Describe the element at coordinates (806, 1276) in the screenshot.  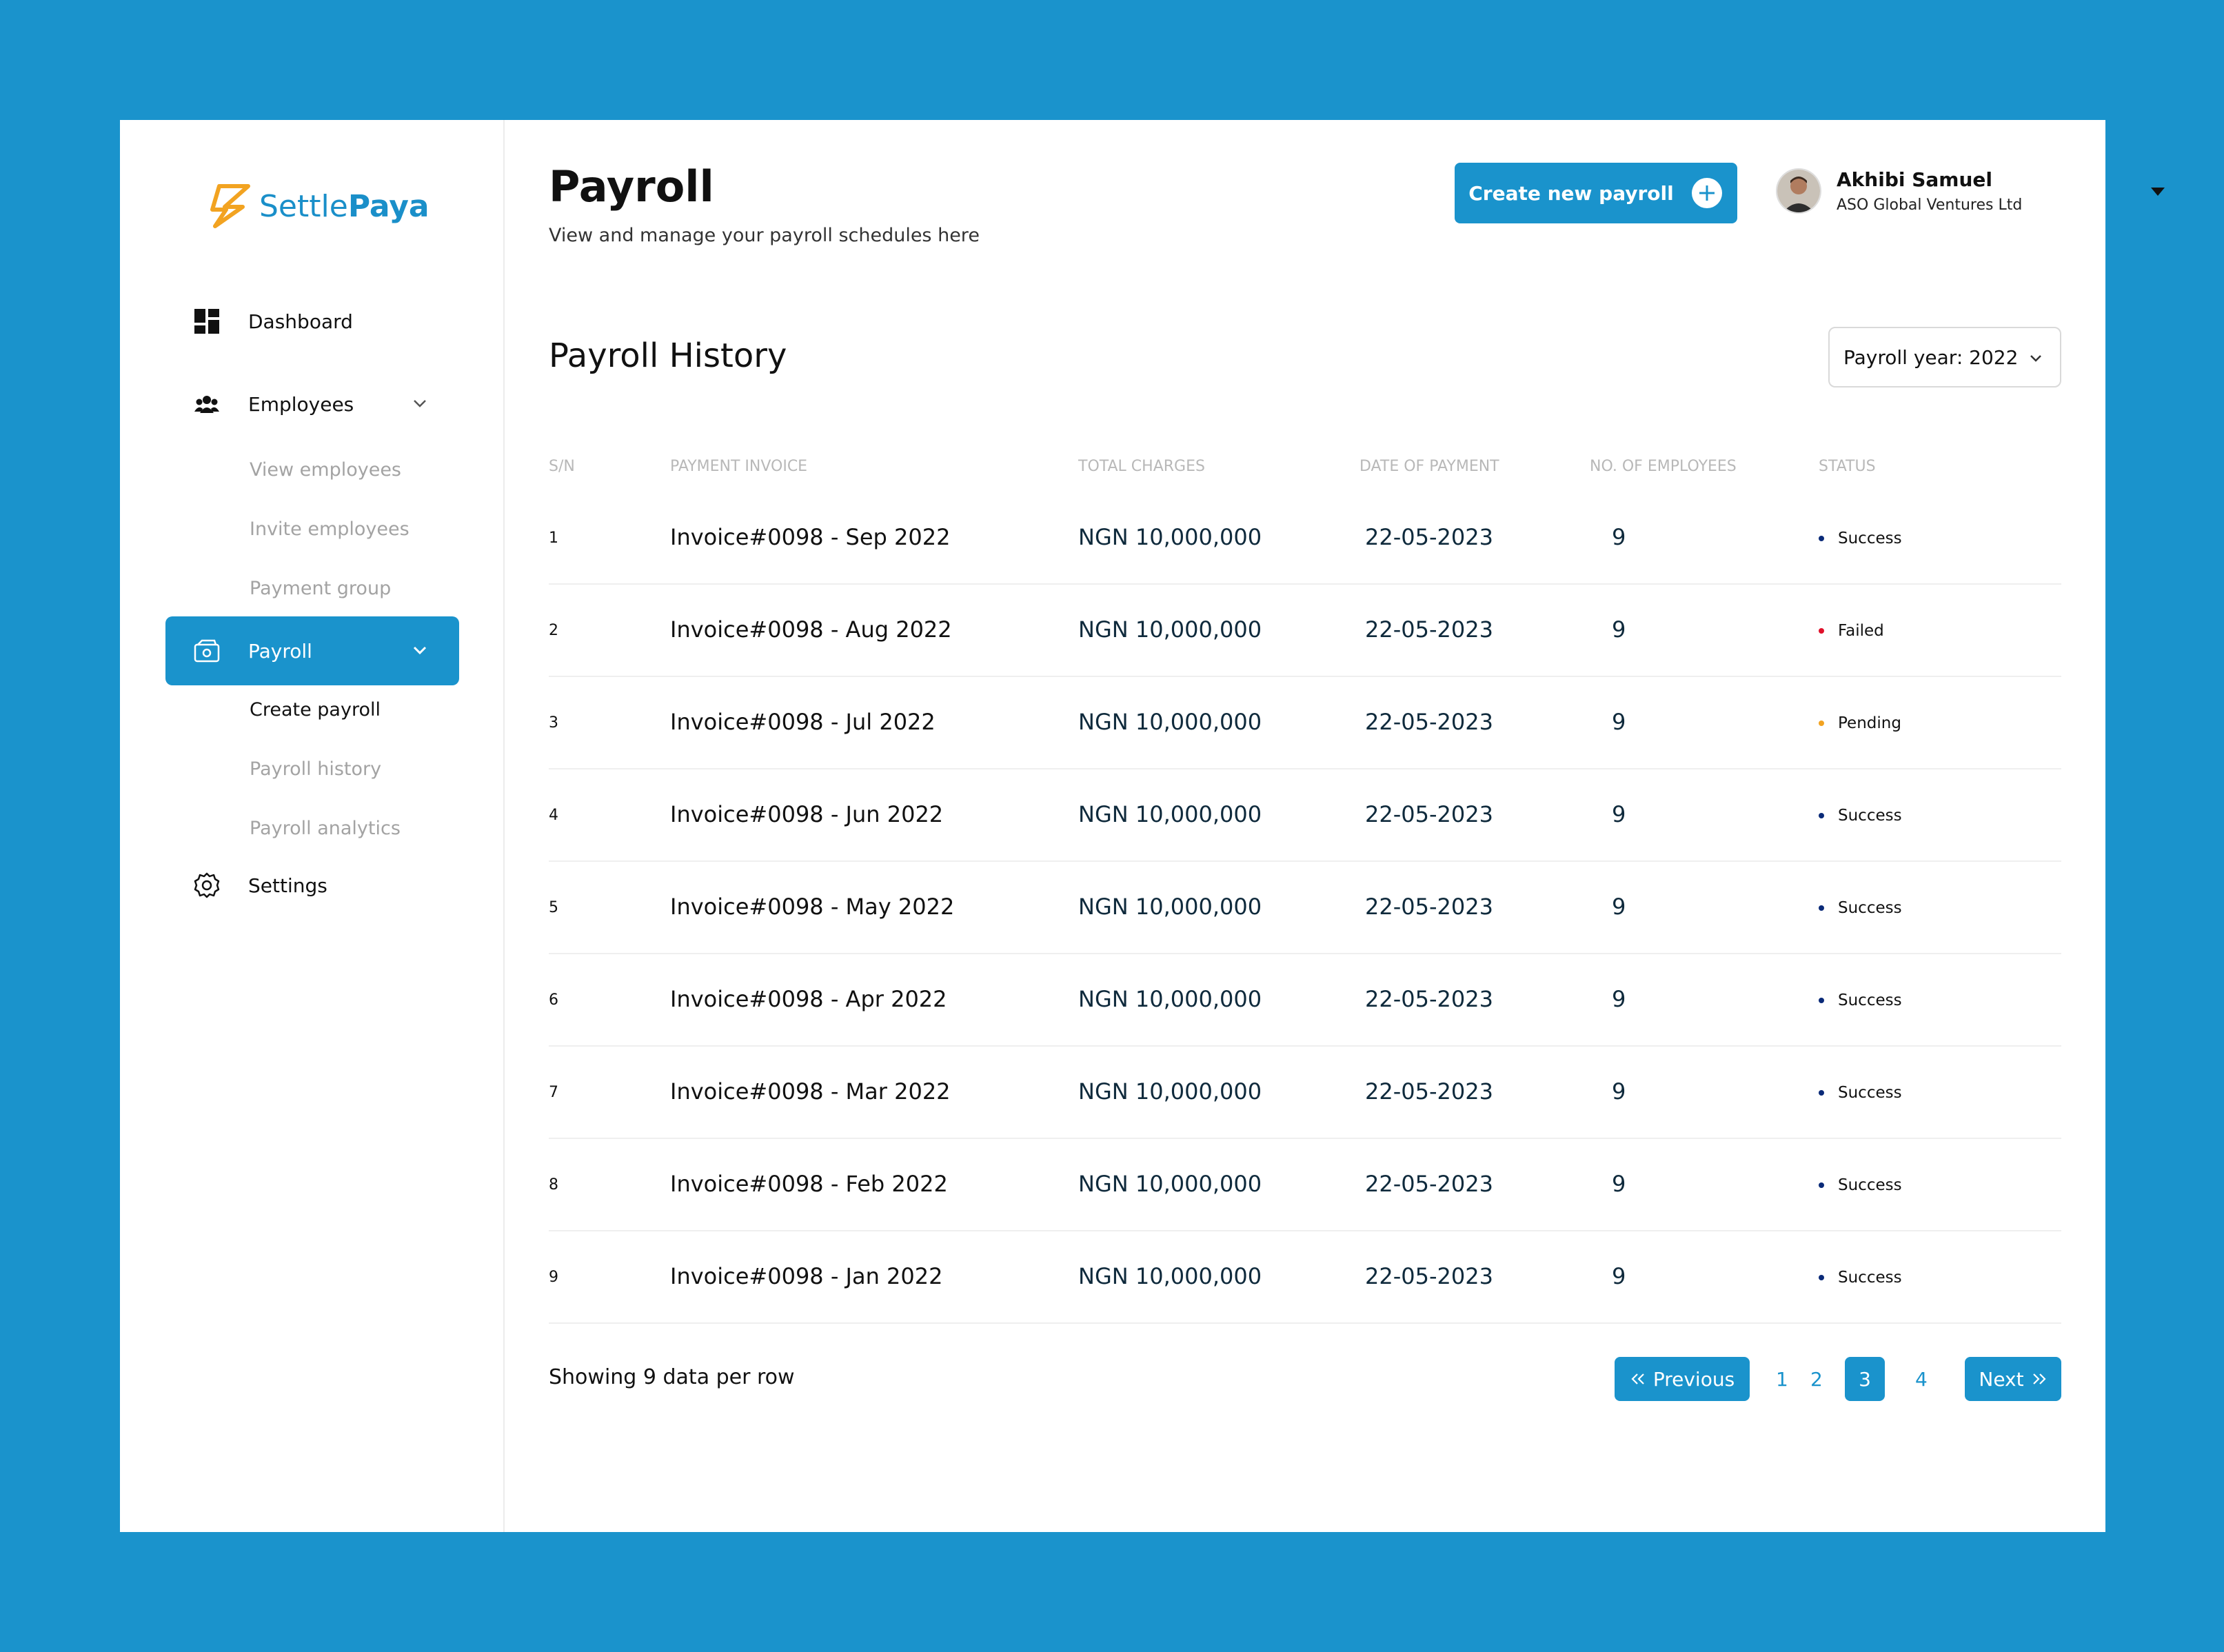
I see `cell-invoice: Invoice#0098 - Jan 2022` at that location.